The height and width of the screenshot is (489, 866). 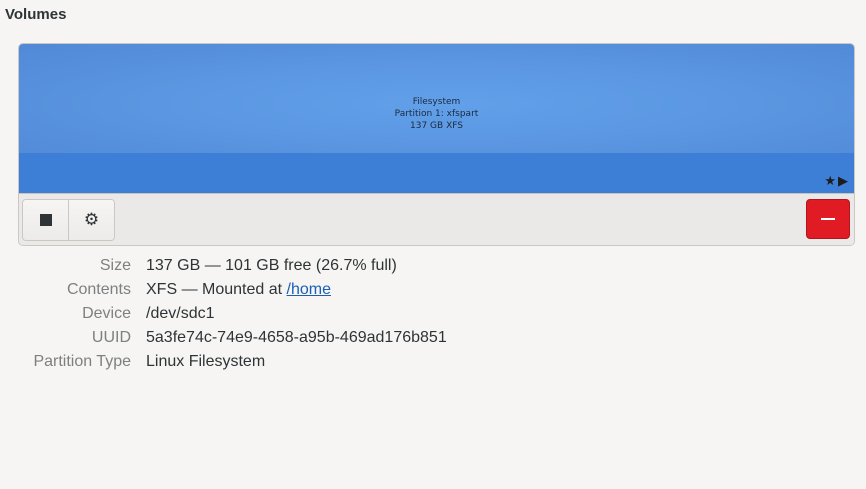 I want to click on partition-type-label: Partition Type, so click(x=82, y=361).